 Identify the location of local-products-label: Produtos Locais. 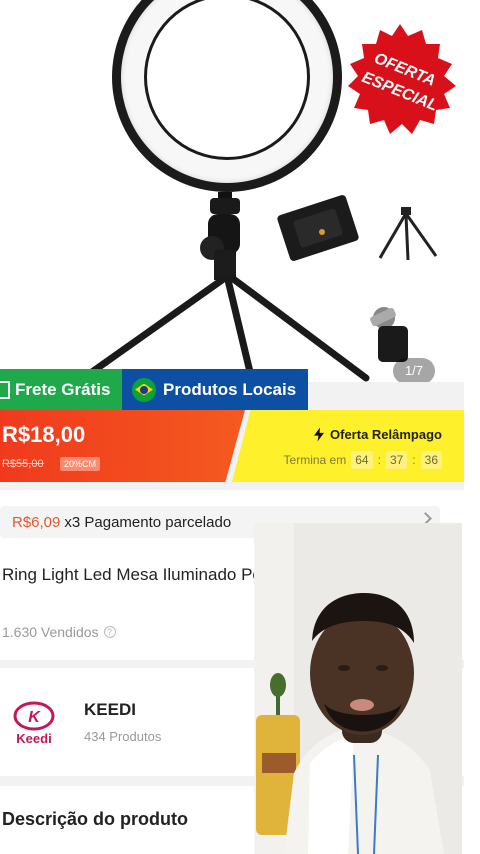
(230, 389).